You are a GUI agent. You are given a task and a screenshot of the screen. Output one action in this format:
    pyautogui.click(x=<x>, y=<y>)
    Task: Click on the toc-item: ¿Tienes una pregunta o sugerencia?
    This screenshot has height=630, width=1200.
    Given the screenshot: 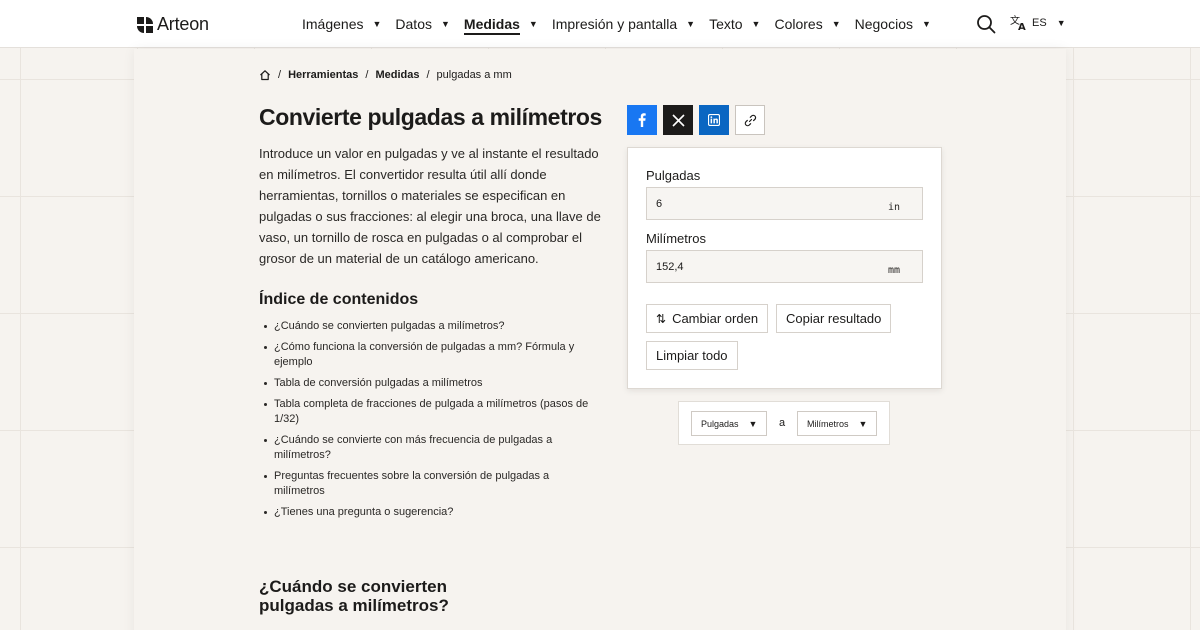 What is the action you would take?
    pyautogui.click(x=429, y=512)
    